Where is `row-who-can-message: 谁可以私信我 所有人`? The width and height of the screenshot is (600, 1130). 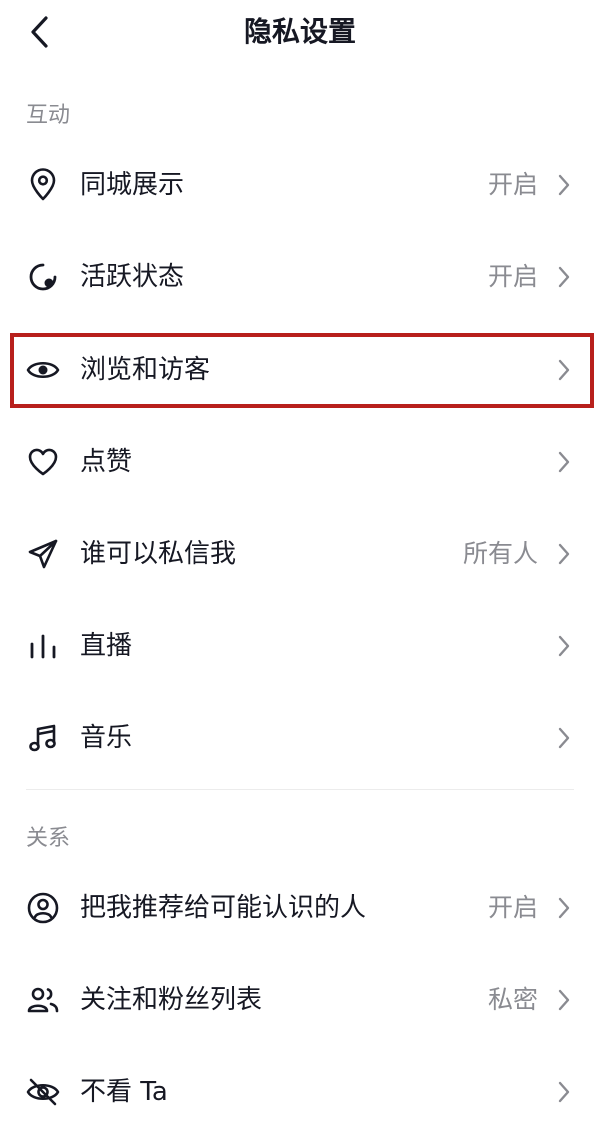 row-who-can-message: 谁可以私信我 所有人 is located at coordinates (300, 554).